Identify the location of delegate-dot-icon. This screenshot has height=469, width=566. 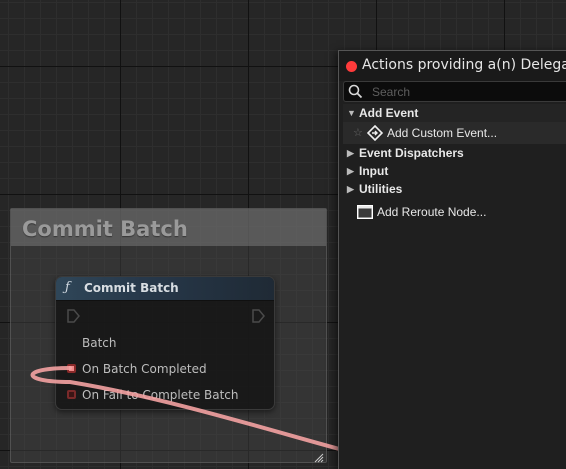
(351, 66).